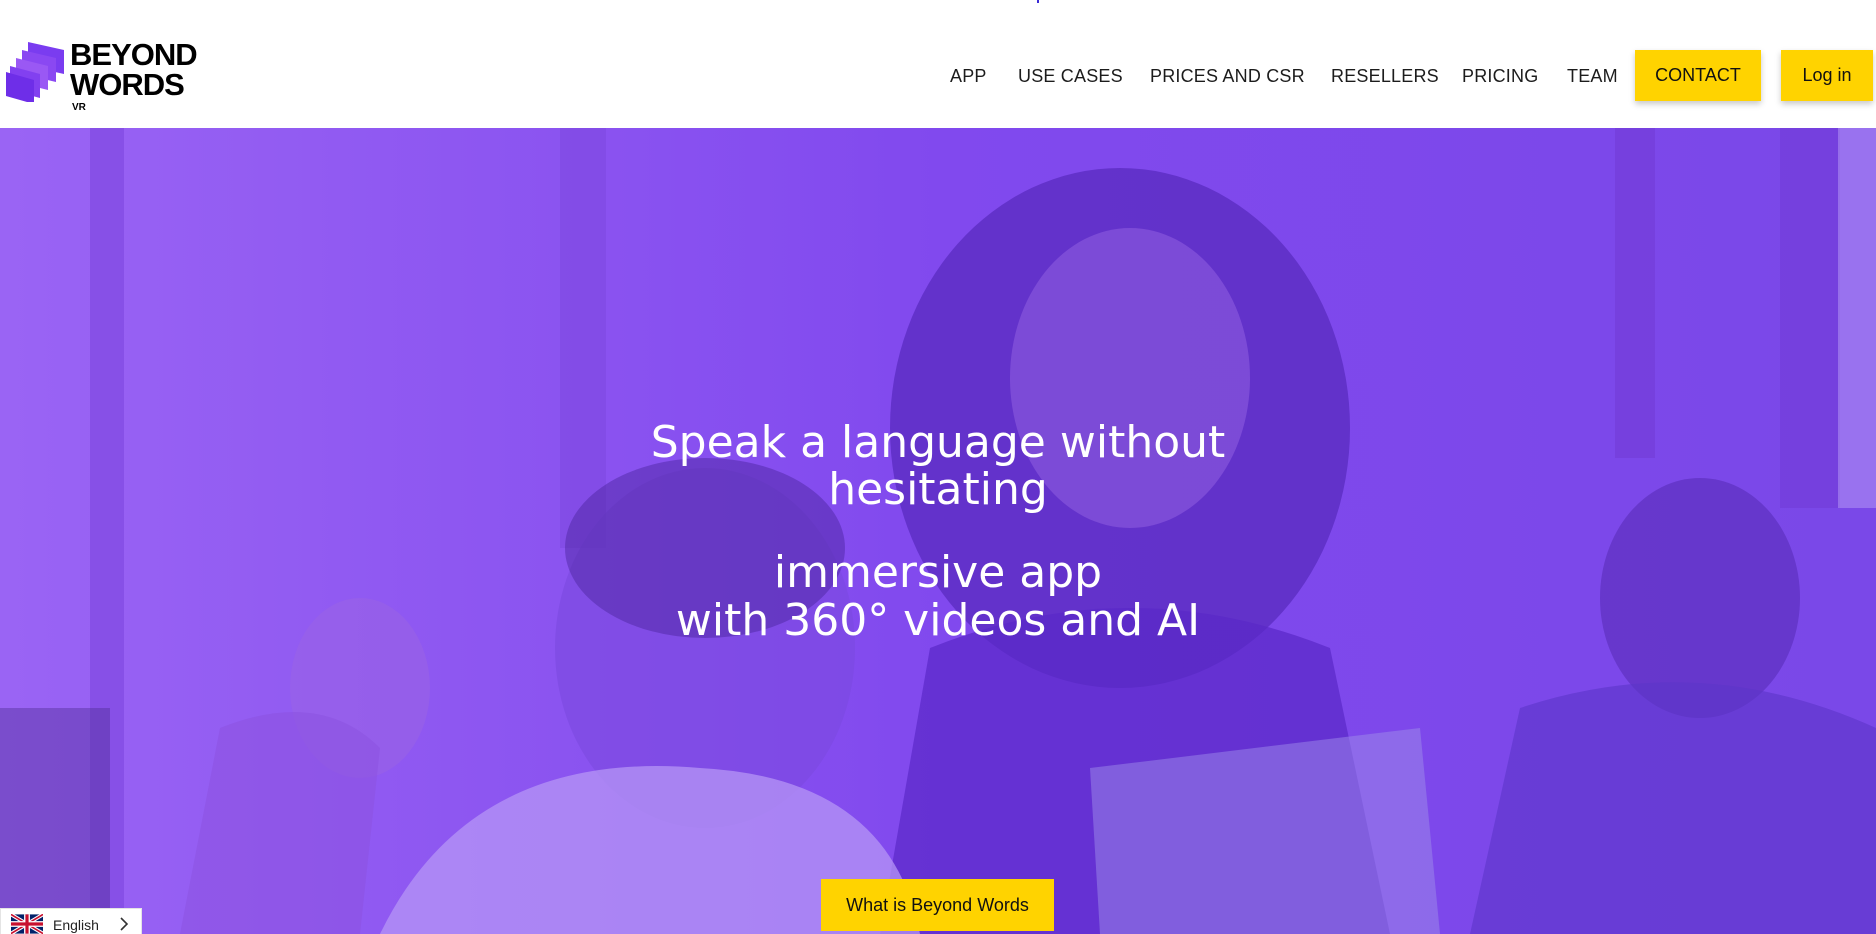 This screenshot has width=1876, height=934. What do you see at coordinates (938, 620) in the screenshot?
I see `hero-subtitle-line-2: with 360° videos and AI` at bounding box center [938, 620].